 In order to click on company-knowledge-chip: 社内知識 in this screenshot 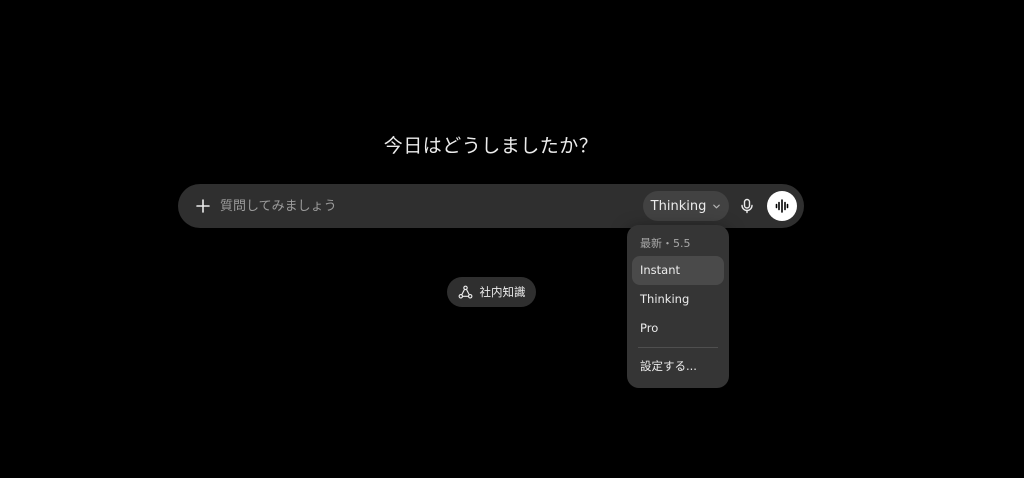, I will do `click(491, 292)`.